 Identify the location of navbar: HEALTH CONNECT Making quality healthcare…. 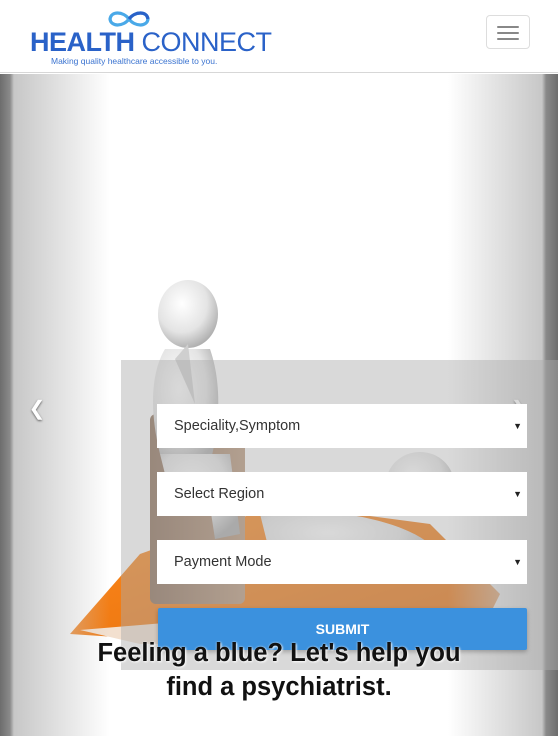
(279, 36).